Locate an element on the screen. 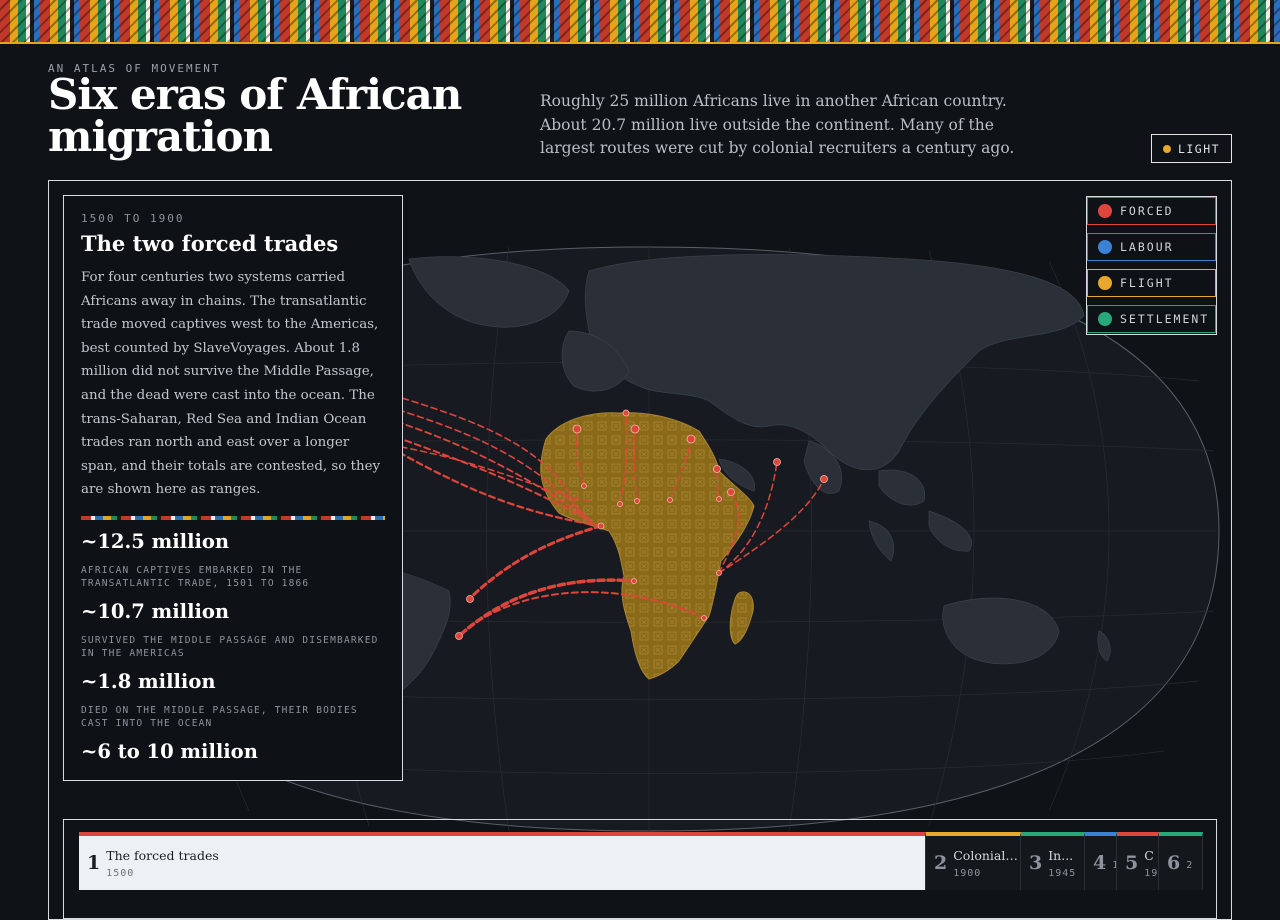  legend-label: FLIGHT is located at coordinates (1147, 283).